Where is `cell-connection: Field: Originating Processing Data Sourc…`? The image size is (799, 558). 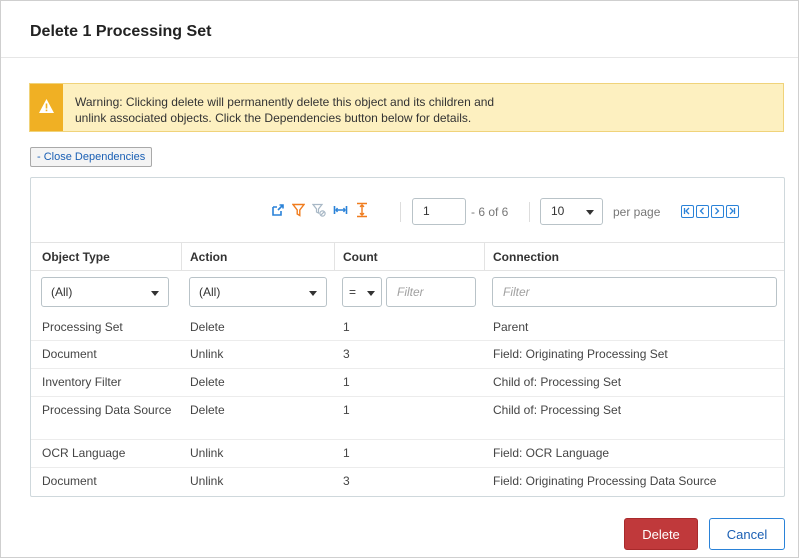 cell-connection: Field: Originating Processing Data Sourc… is located at coordinates (605, 481).